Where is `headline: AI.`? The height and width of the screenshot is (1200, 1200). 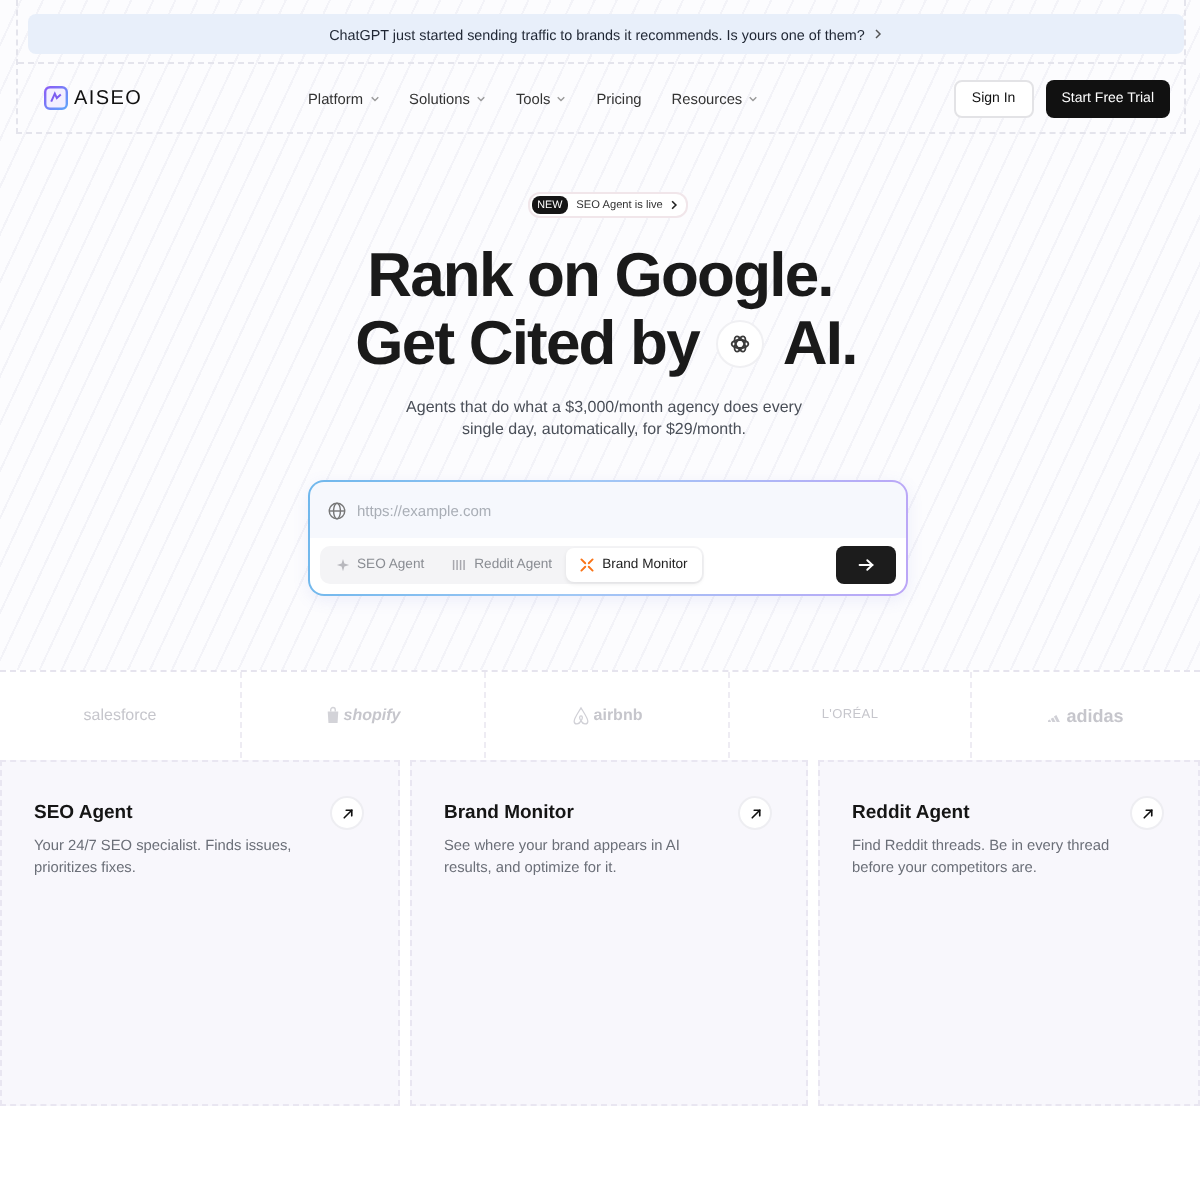 headline: AI. is located at coordinates (819, 344).